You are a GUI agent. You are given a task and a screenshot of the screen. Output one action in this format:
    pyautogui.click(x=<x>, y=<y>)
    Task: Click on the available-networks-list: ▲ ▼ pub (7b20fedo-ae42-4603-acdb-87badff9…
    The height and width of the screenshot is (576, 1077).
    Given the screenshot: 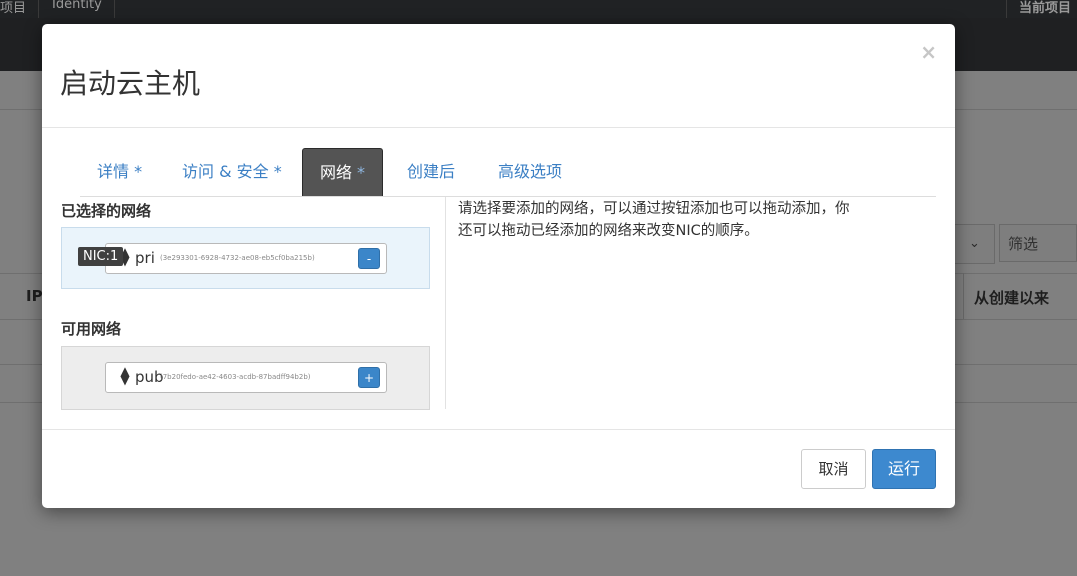 What is the action you would take?
    pyautogui.click(x=245, y=378)
    